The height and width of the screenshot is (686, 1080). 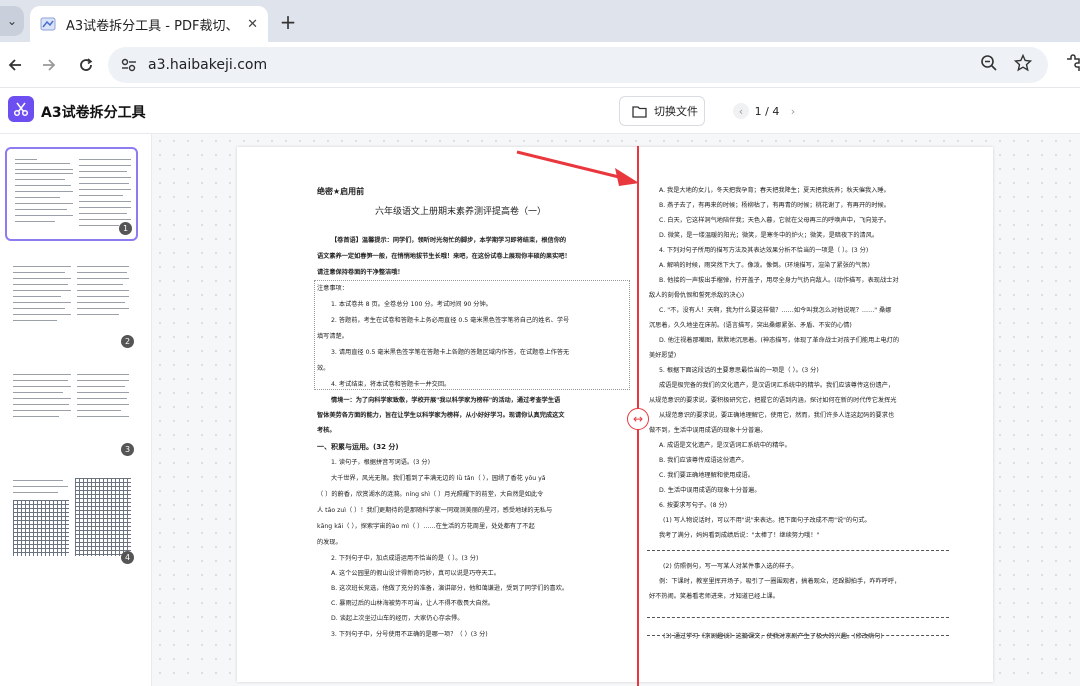 I want to click on question-line: 从规范意识的要求说，要正确地理解它，使用它，然而，我们许多人连这起码的要求也, so click(x=777, y=415).